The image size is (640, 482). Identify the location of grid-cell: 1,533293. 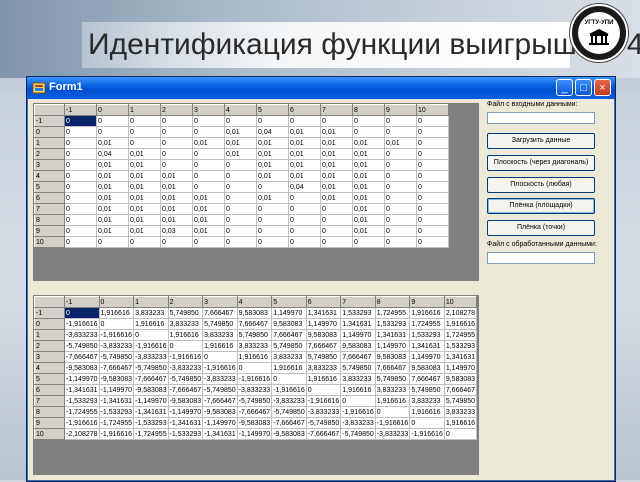
(358, 313).